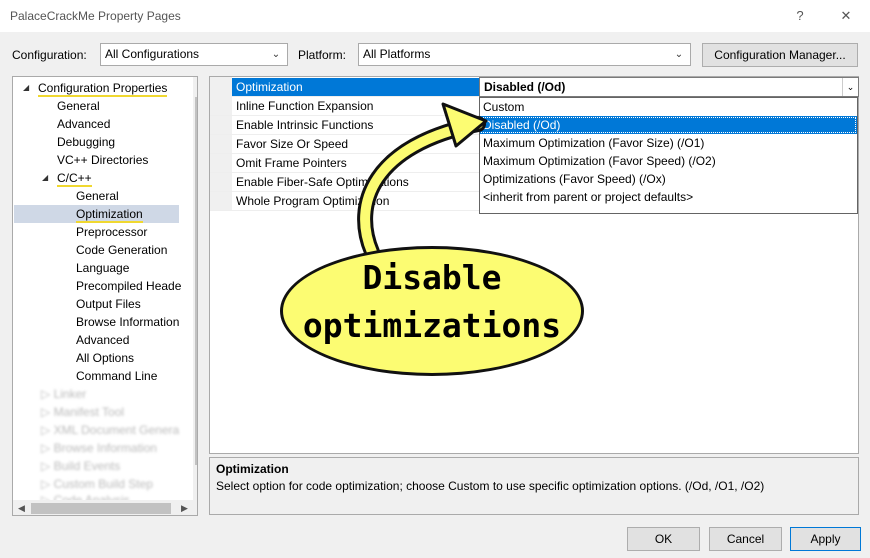 The height and width of the screenshot is (558, 870). What do you see at coordinates (669, 87) in the screenshot?
I see `optimization-value-combo: Disabled (/Od) ⌄` at bounding box center [669, 87].